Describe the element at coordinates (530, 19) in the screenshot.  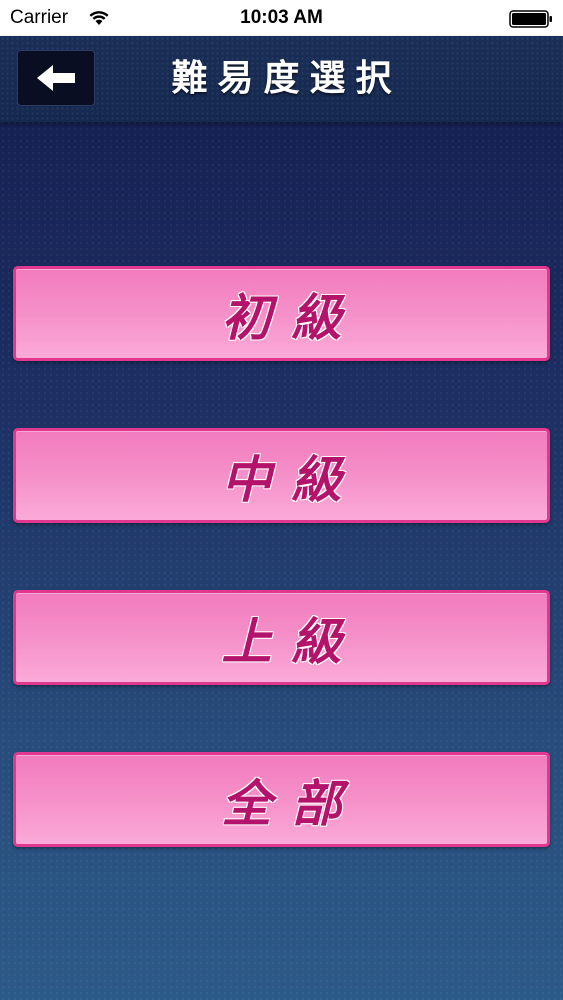
I see `battery-icon` at that location.